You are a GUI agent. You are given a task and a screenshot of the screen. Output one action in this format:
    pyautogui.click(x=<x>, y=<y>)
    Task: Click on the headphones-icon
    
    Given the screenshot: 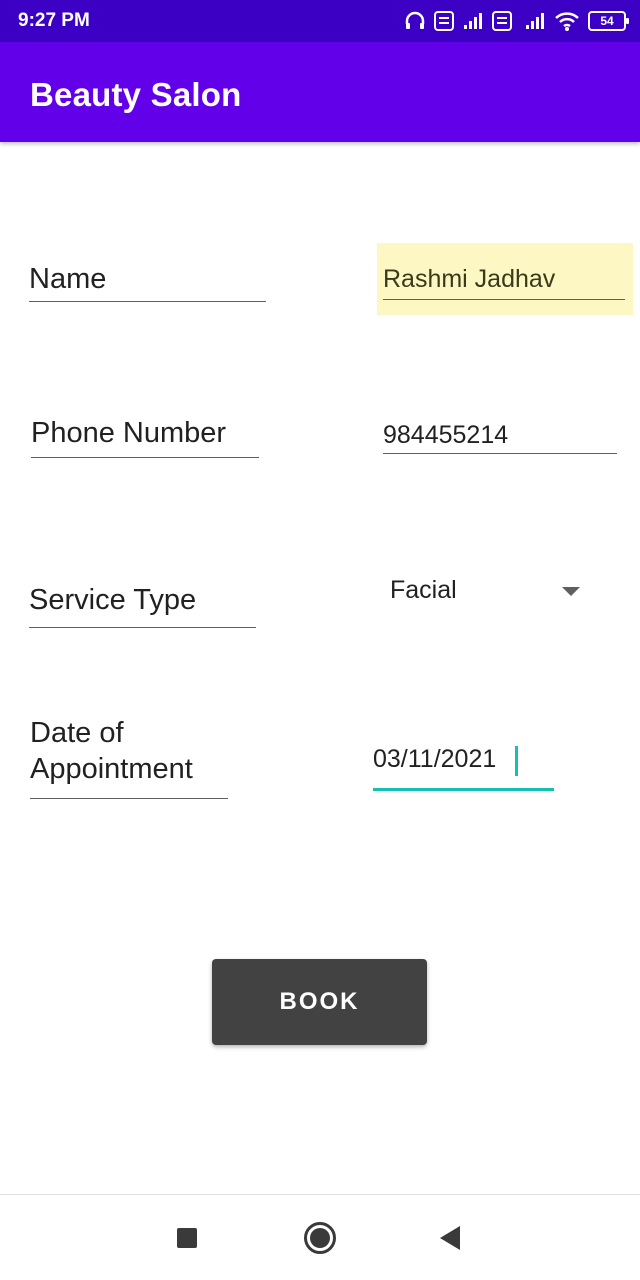 What is the action you would take?
    pyautogui.click(x=415, y=20)
    